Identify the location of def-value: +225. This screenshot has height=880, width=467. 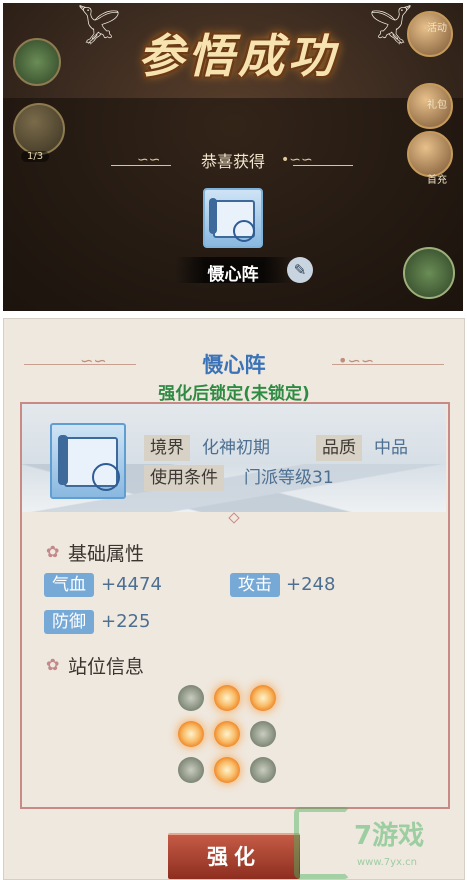
(126, 621).